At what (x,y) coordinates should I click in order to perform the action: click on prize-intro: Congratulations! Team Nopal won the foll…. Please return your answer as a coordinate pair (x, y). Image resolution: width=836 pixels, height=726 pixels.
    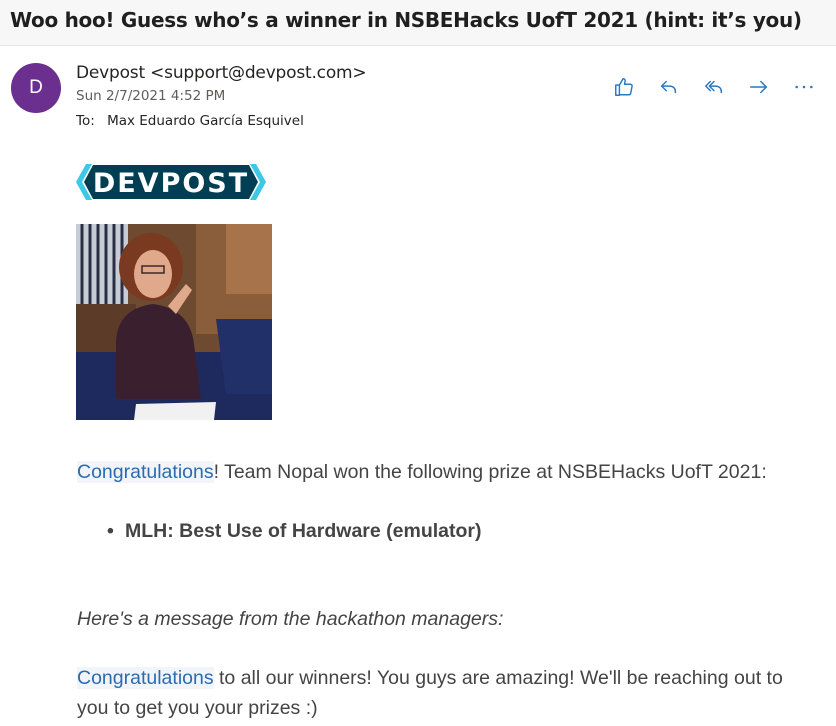
    Looking at the image, I should click on (422, 472).